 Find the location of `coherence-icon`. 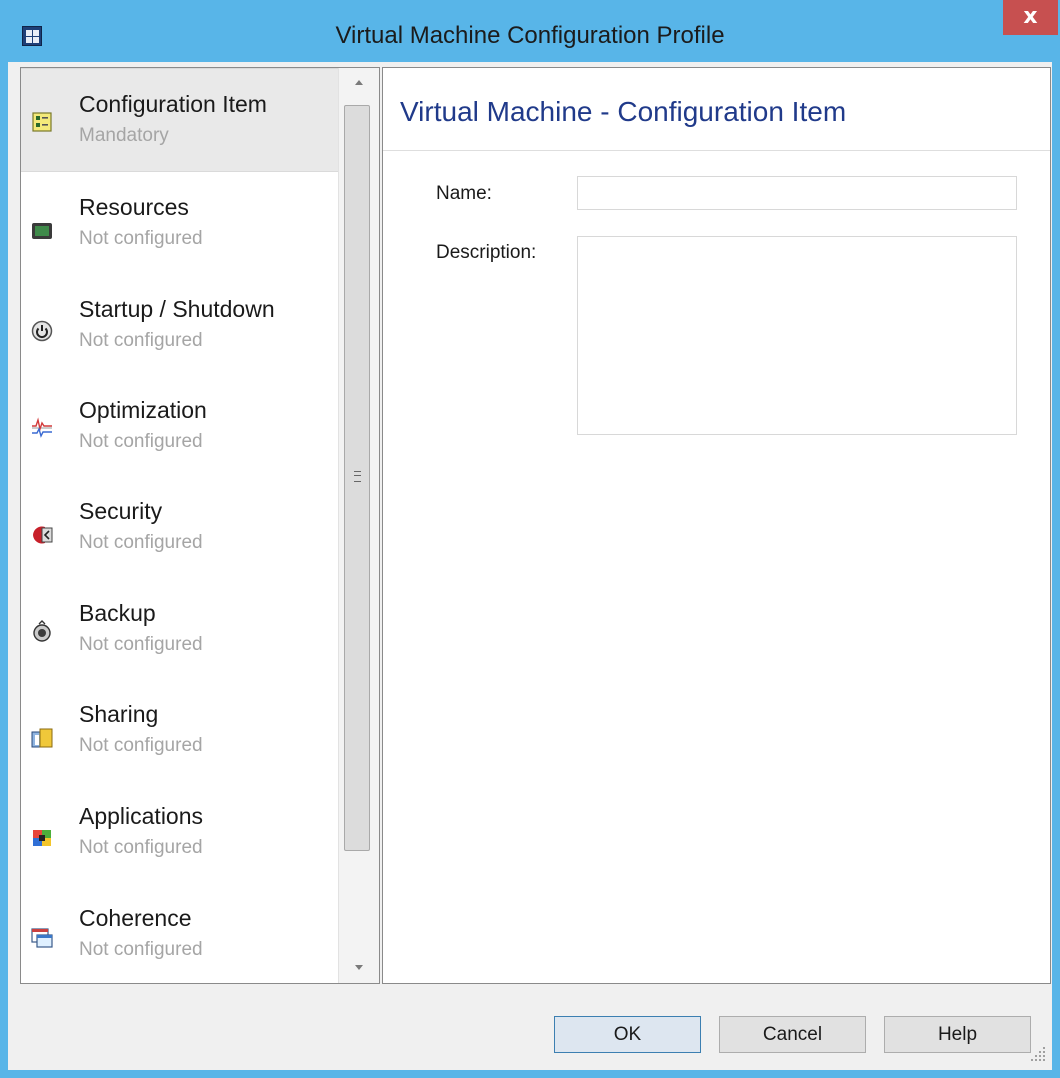

coherence-icon is located at coordinates (42, 938).